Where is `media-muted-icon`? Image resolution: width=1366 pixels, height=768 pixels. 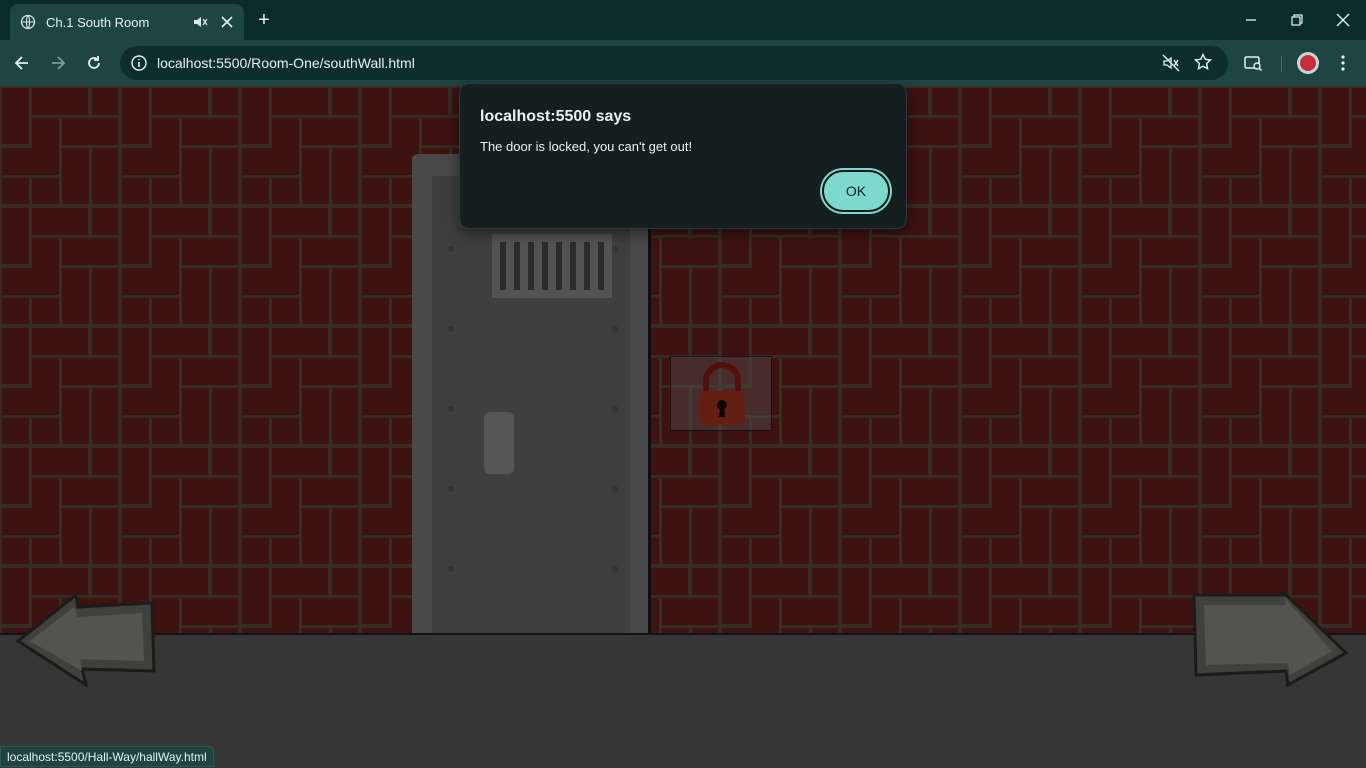 media-muted-icon is located at coordinates (1171, 63).